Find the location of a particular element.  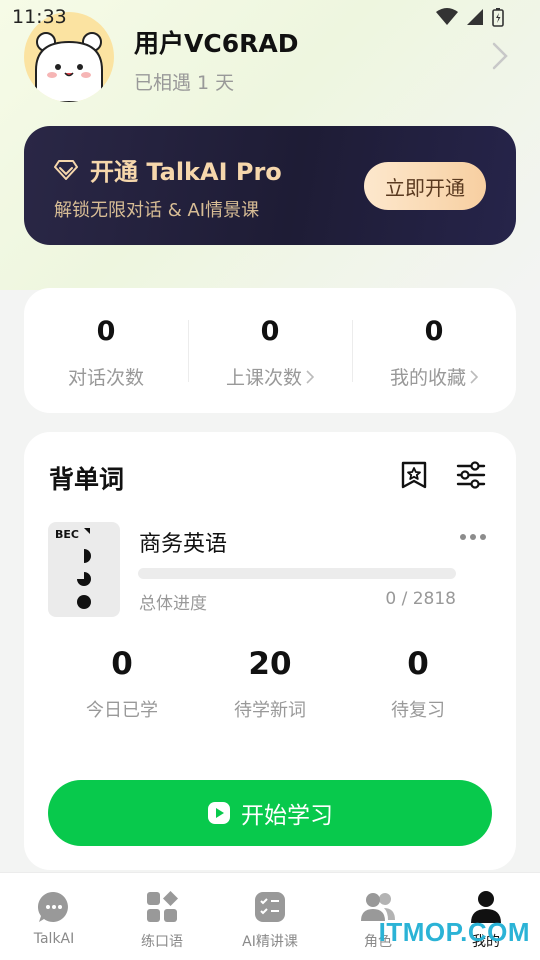

pro-subtitle: 解锁无限对话 & AI情景课 is located at coordinates (157, 210).